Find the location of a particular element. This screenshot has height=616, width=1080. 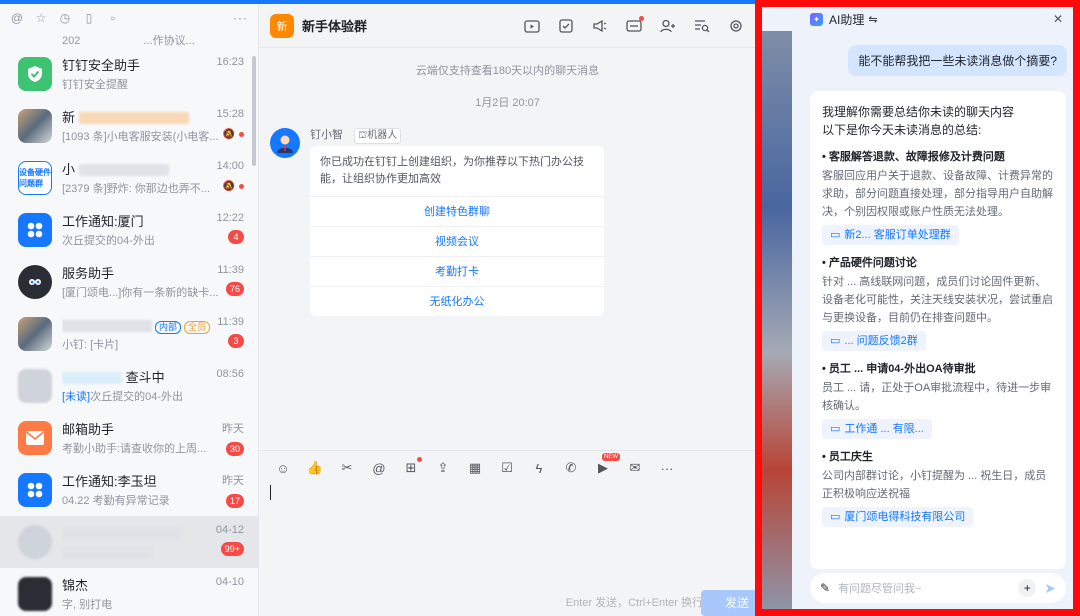

at-icon: @ is located at coordinates (17, 18).